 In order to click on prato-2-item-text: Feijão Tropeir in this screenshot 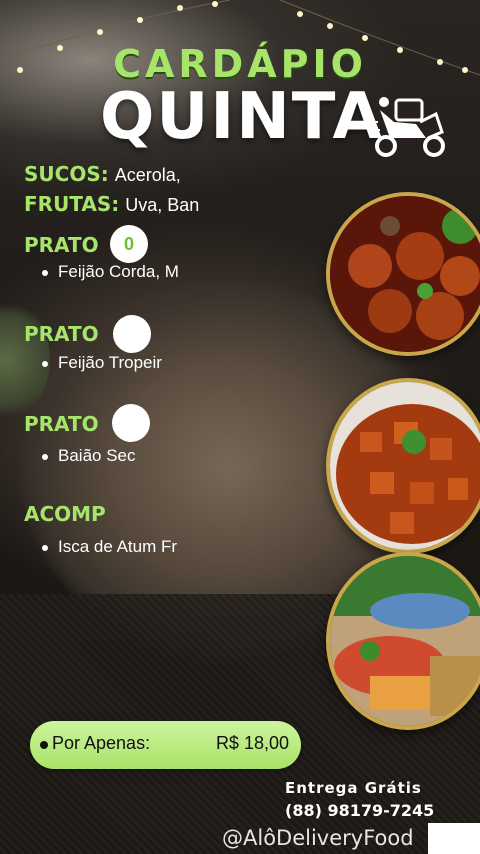, I will do `click(110, 362)`.